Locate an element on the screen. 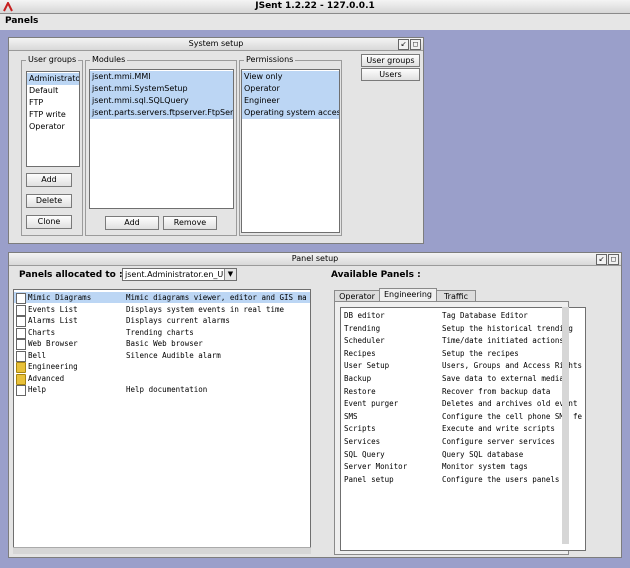 This screenshot has height=568, width=630. table-row: Alarms List Displays current alarms is located at coordinates (162, 321).